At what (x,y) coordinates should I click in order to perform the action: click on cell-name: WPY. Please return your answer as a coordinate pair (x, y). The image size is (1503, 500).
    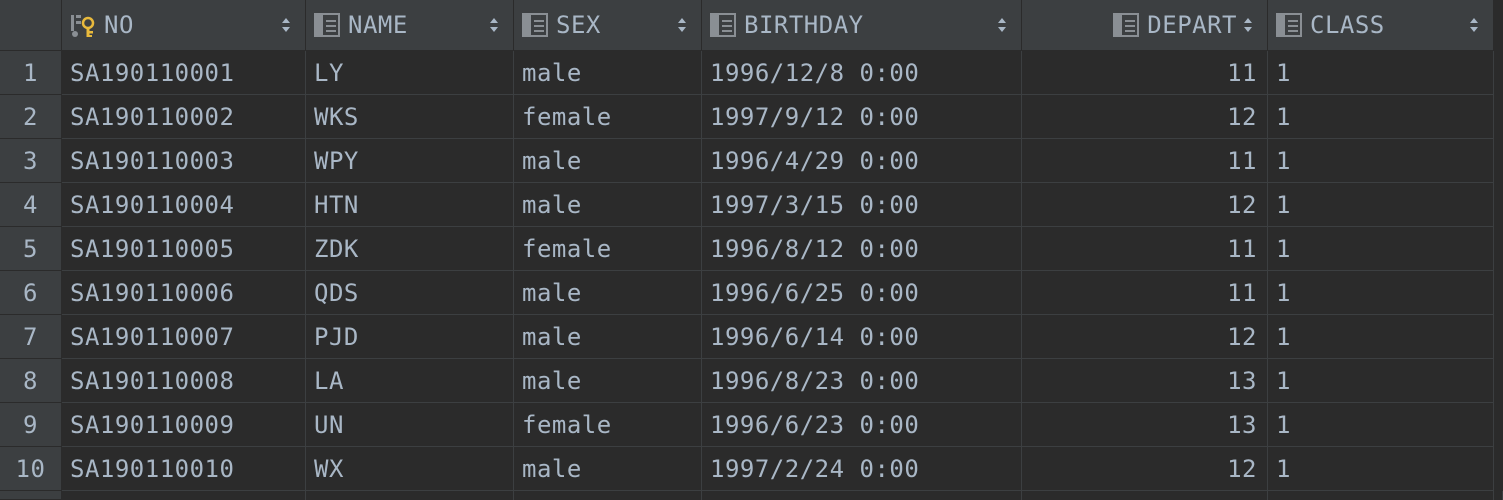
    Looking at the image, I should click on (410, 161).